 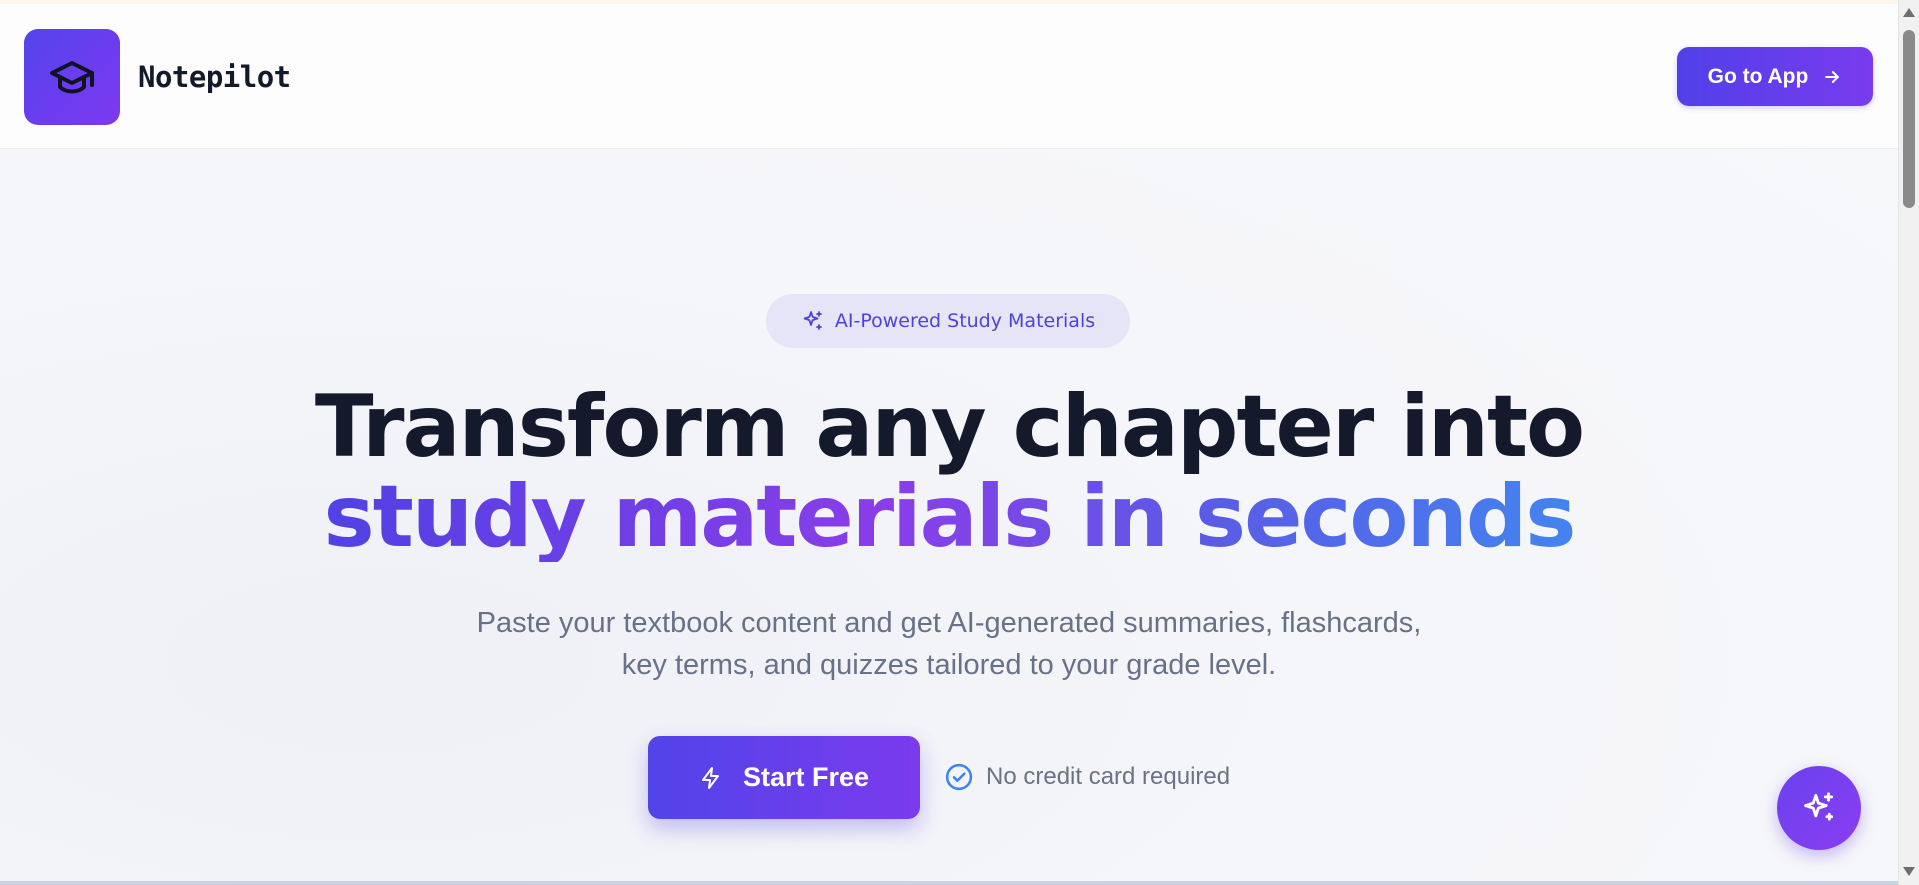 I want to click on logo, so click(x=72, y=77).